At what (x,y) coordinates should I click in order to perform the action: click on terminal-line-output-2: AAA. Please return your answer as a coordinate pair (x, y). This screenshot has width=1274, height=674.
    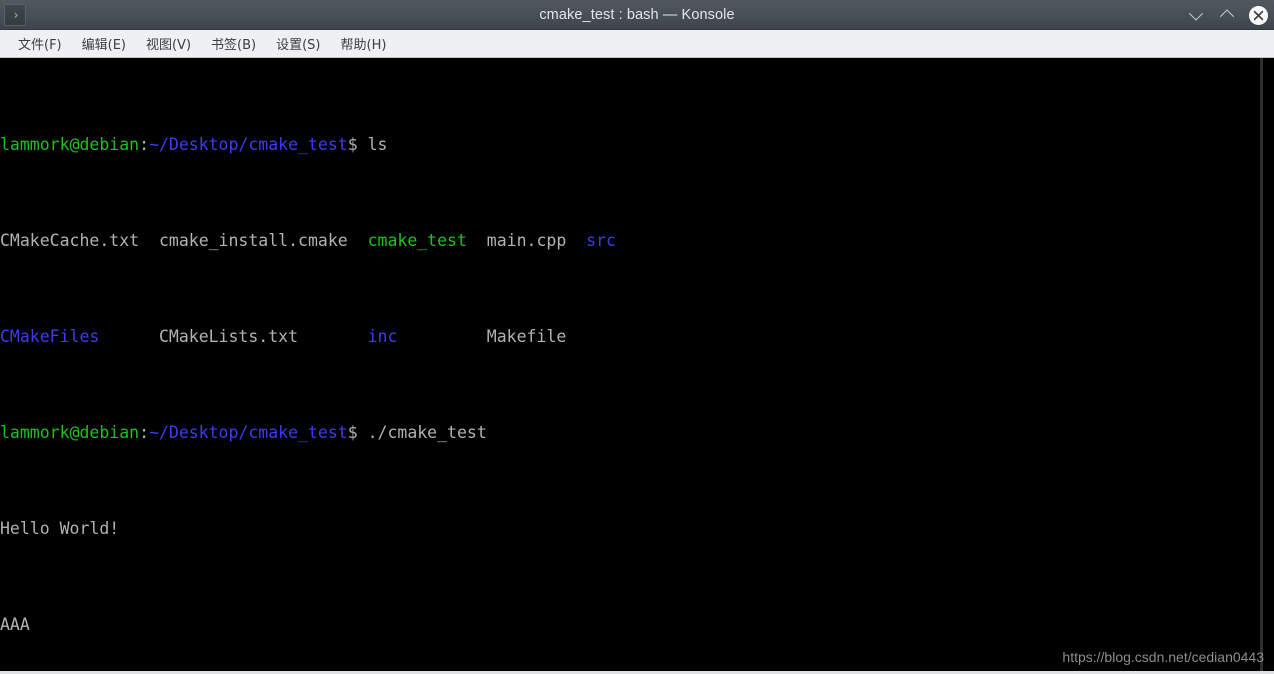
    Looking at the image, I should click on (628, 625).